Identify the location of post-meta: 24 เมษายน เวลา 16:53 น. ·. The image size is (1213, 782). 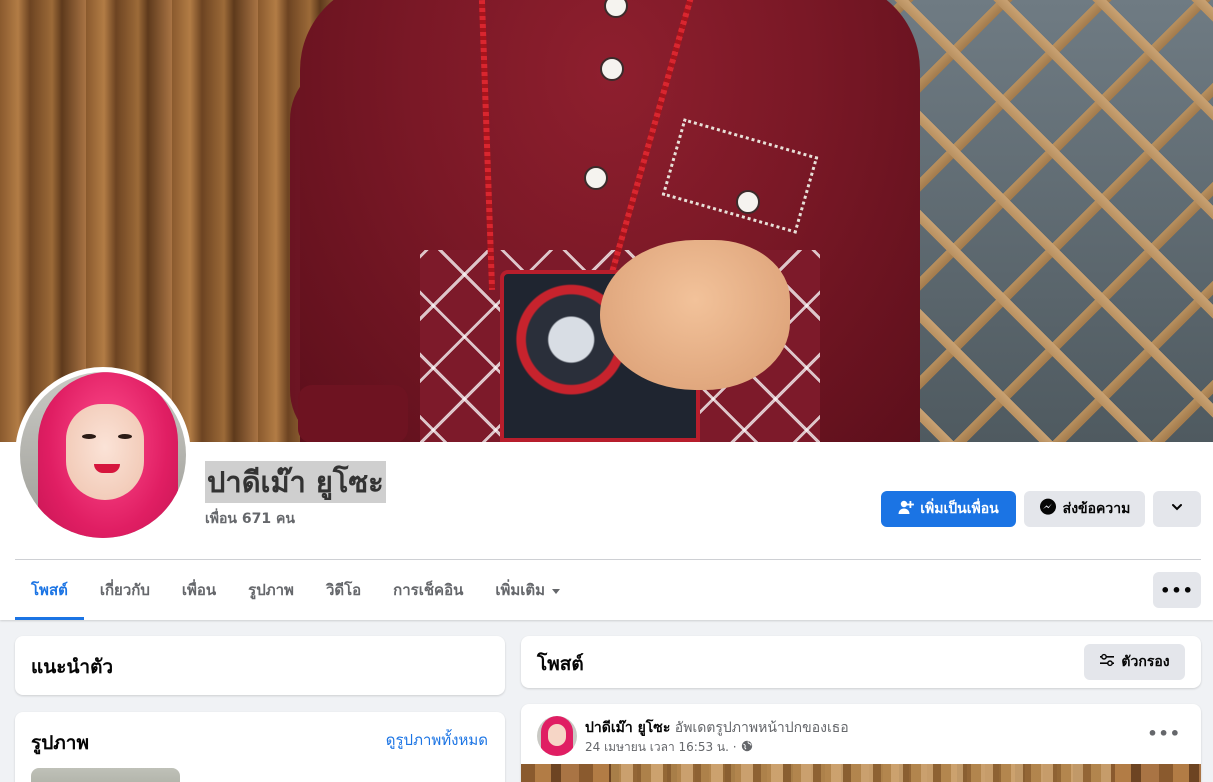
(669, 747).